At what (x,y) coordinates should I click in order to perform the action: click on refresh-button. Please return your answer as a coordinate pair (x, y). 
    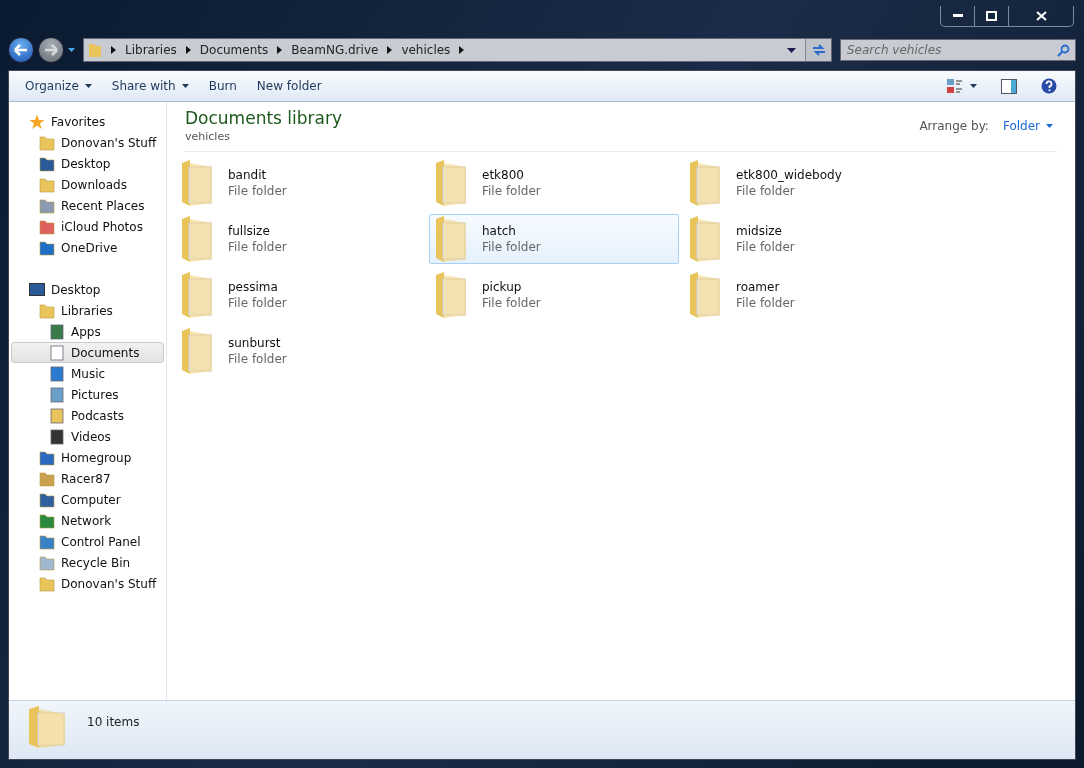
    Looking at the image, I should click on (818, 50).